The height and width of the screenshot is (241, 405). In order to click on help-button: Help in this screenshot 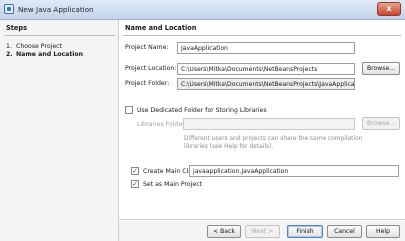, I will do `click(383, 231)`.